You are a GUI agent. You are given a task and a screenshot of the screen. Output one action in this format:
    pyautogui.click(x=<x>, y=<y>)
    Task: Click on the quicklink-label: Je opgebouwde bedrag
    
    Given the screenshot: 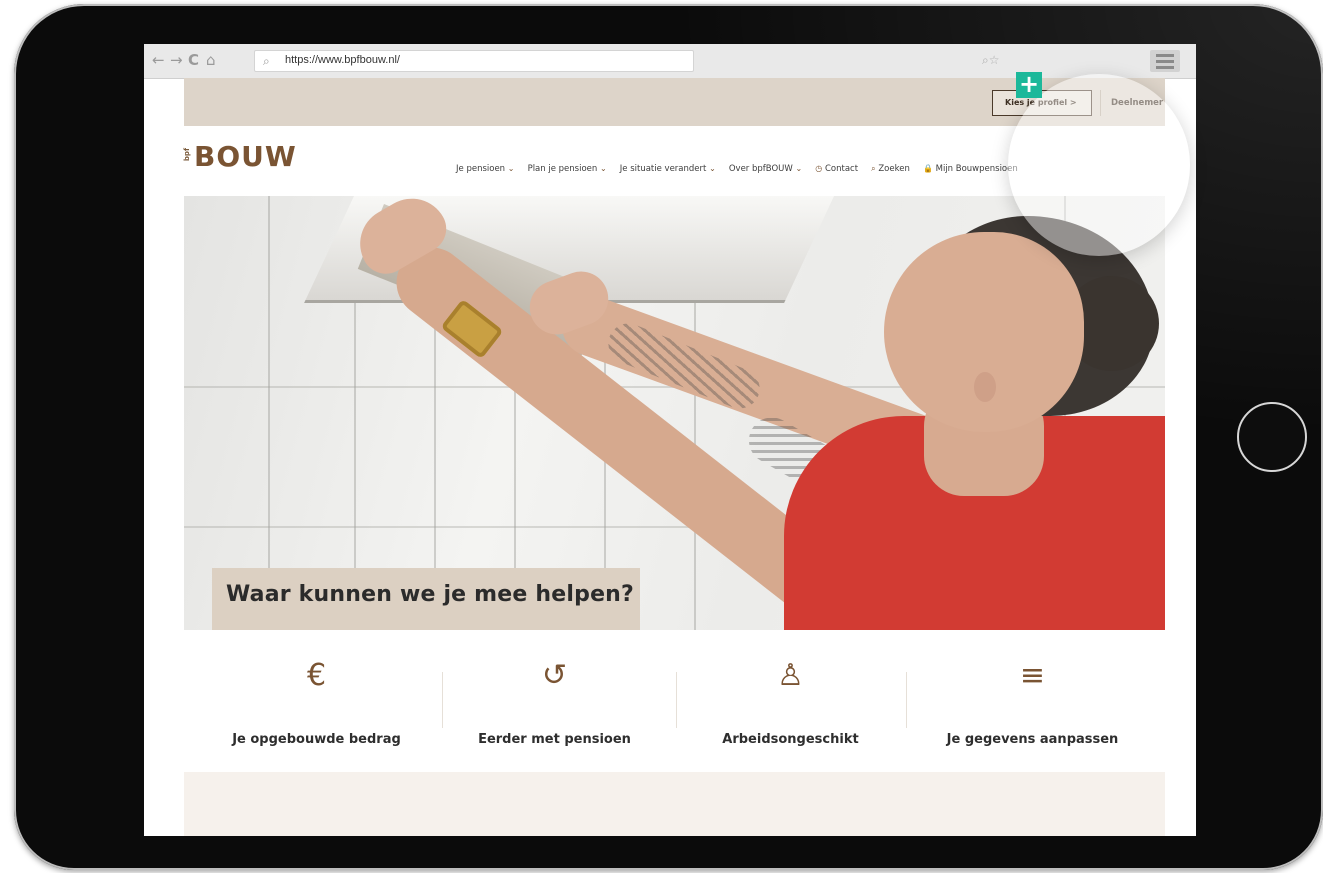 What is the action you would take?
    pyautogui.click(x=316, y=739)
    